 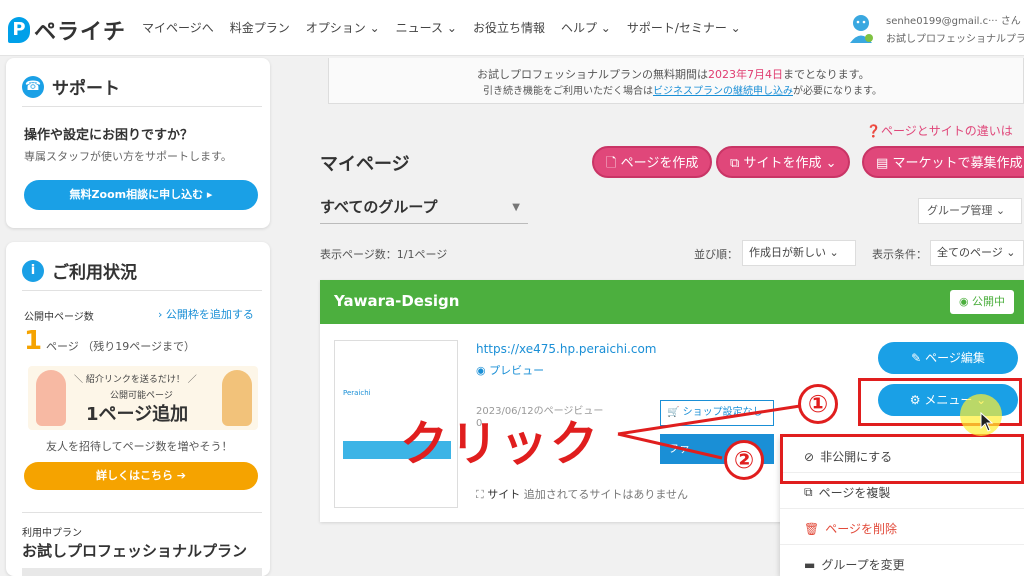 I want to click on cursor-icon, so click(x=987, y=422).